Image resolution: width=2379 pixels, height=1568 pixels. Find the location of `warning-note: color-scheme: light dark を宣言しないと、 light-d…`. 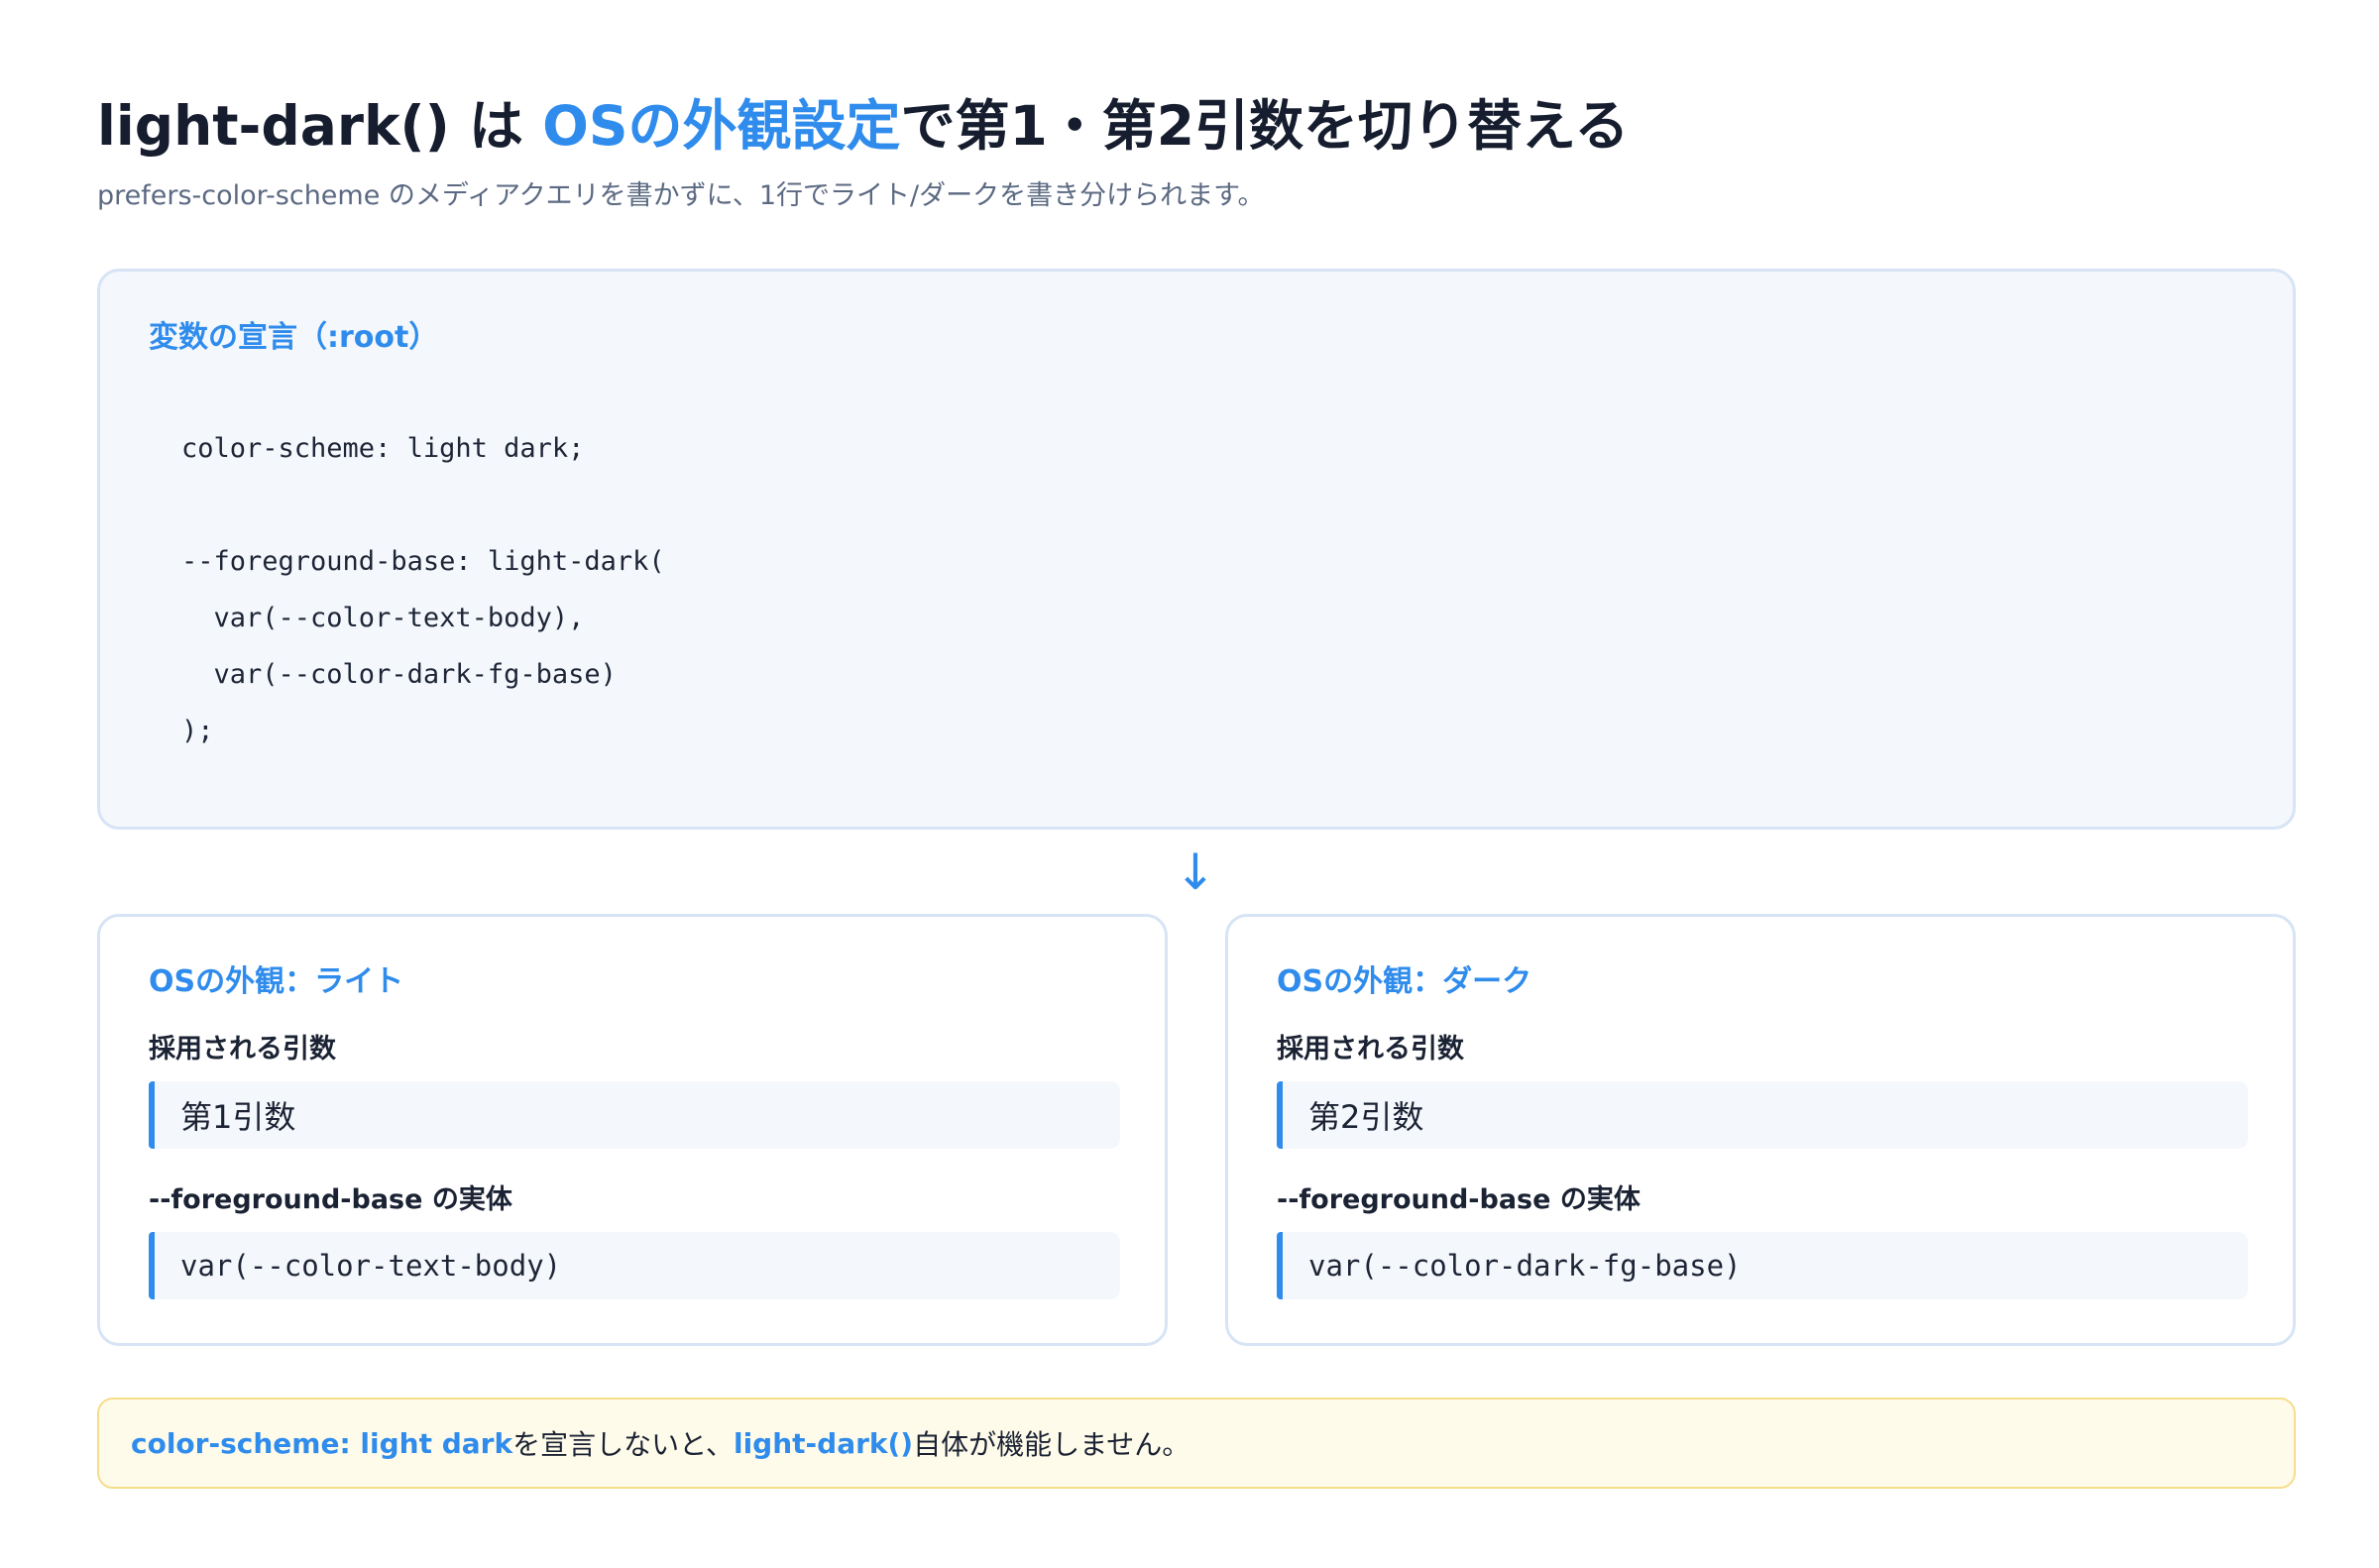

warning-note: color-scheme: light dark を宣言しないと、 light-d… is located at coordinates (1196, 1443).